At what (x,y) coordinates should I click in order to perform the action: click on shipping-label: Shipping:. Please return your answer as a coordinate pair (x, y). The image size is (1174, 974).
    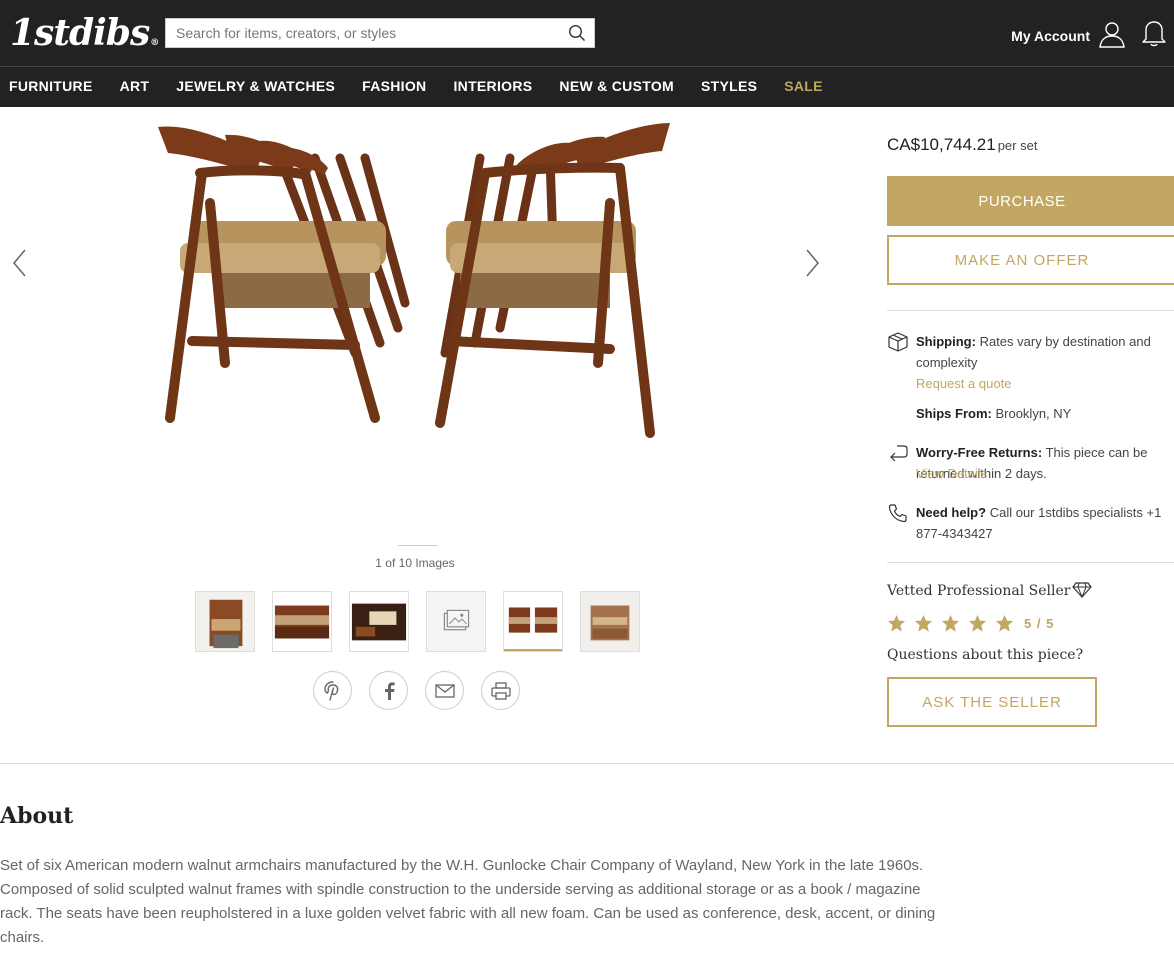
    Looking at the image, I should click on (946, 341).